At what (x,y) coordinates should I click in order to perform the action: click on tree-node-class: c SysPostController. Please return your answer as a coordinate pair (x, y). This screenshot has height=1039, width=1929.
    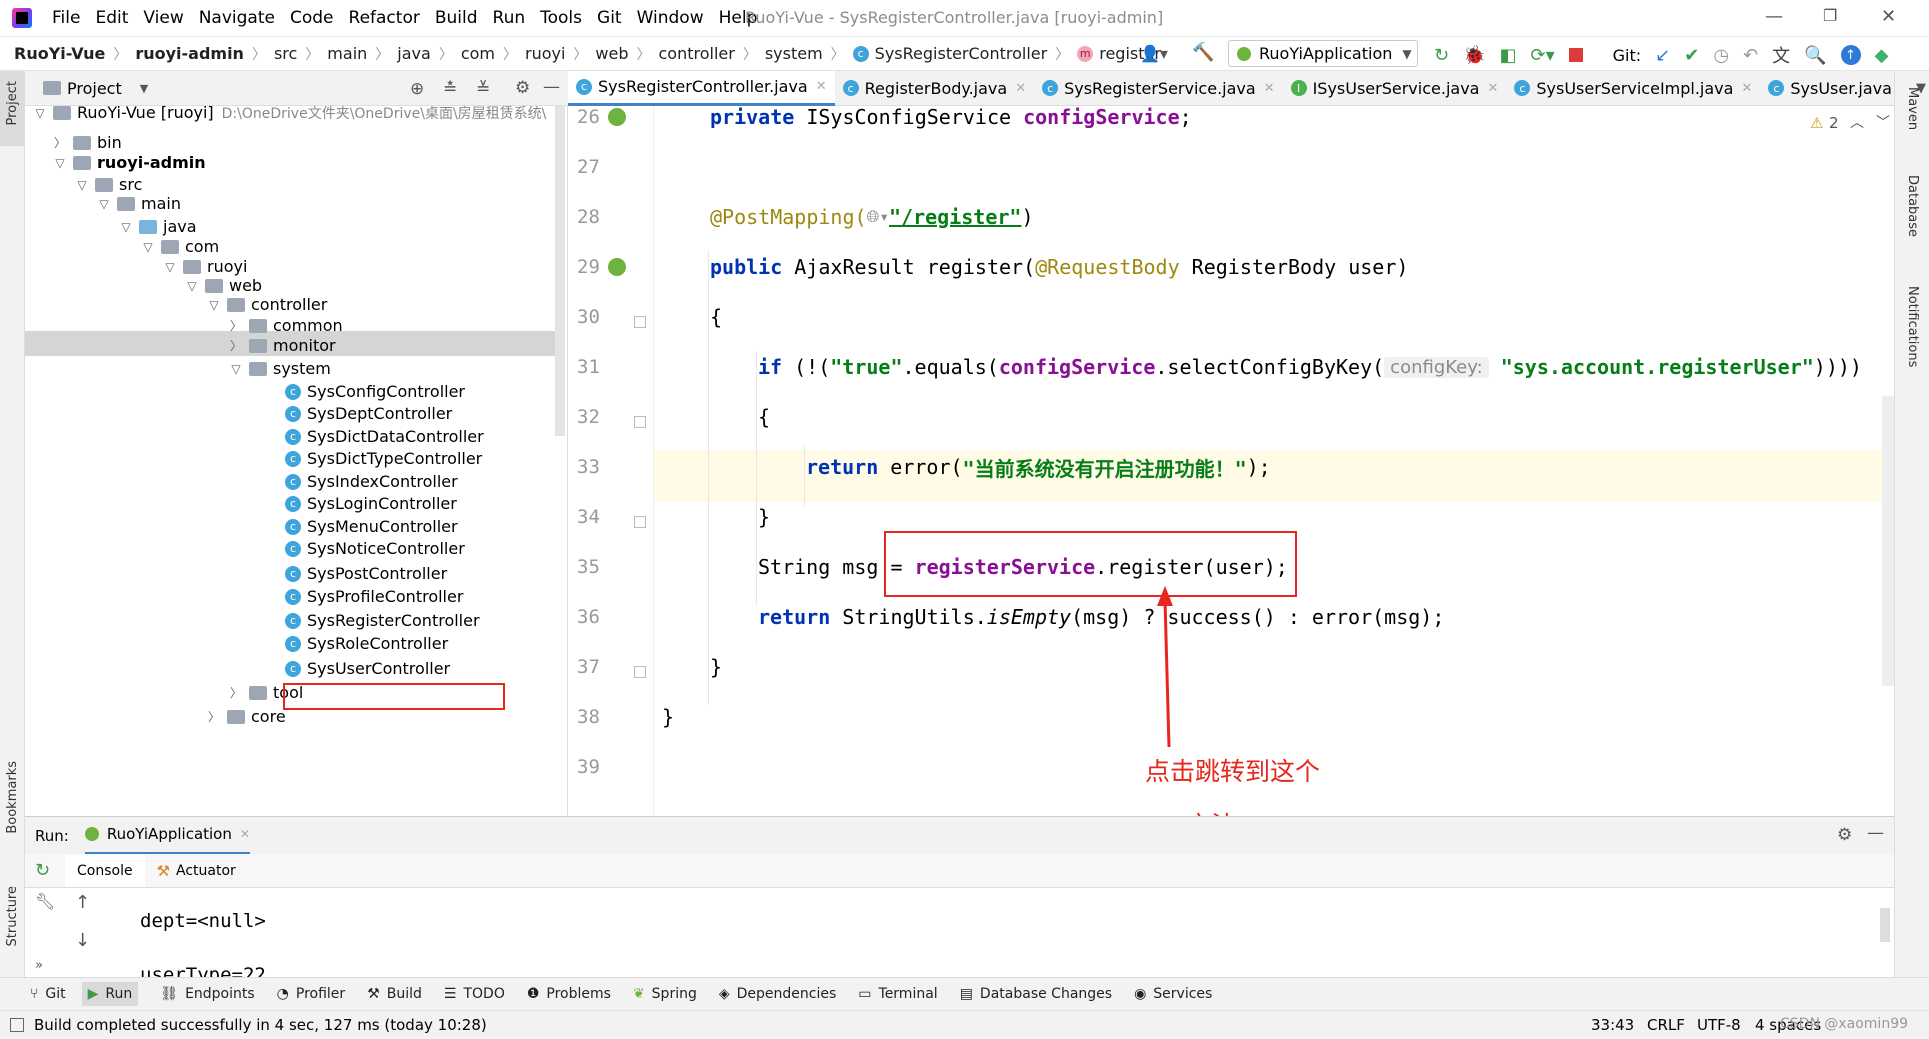
    Looking at the image, I should click on (366, 573).